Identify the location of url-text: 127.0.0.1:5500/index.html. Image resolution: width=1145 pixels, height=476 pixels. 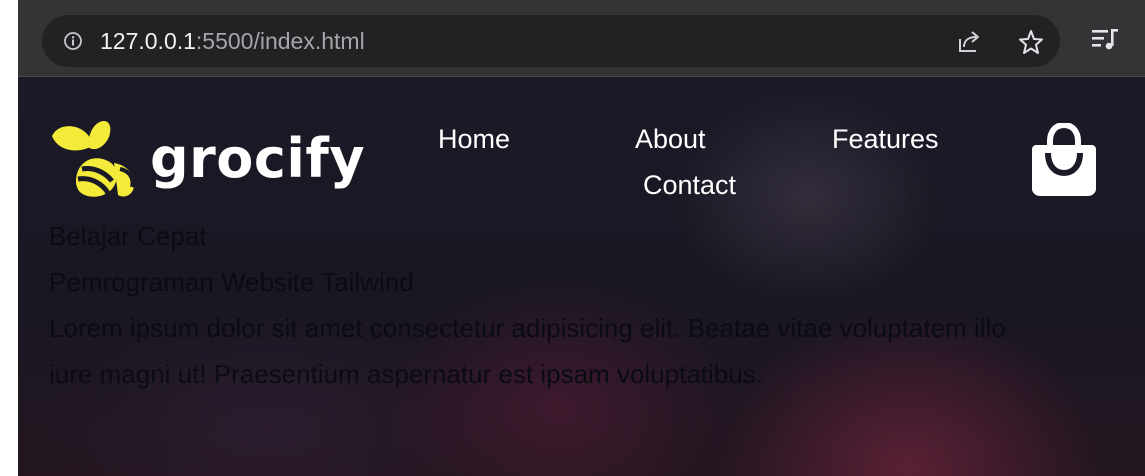
(232, 41).